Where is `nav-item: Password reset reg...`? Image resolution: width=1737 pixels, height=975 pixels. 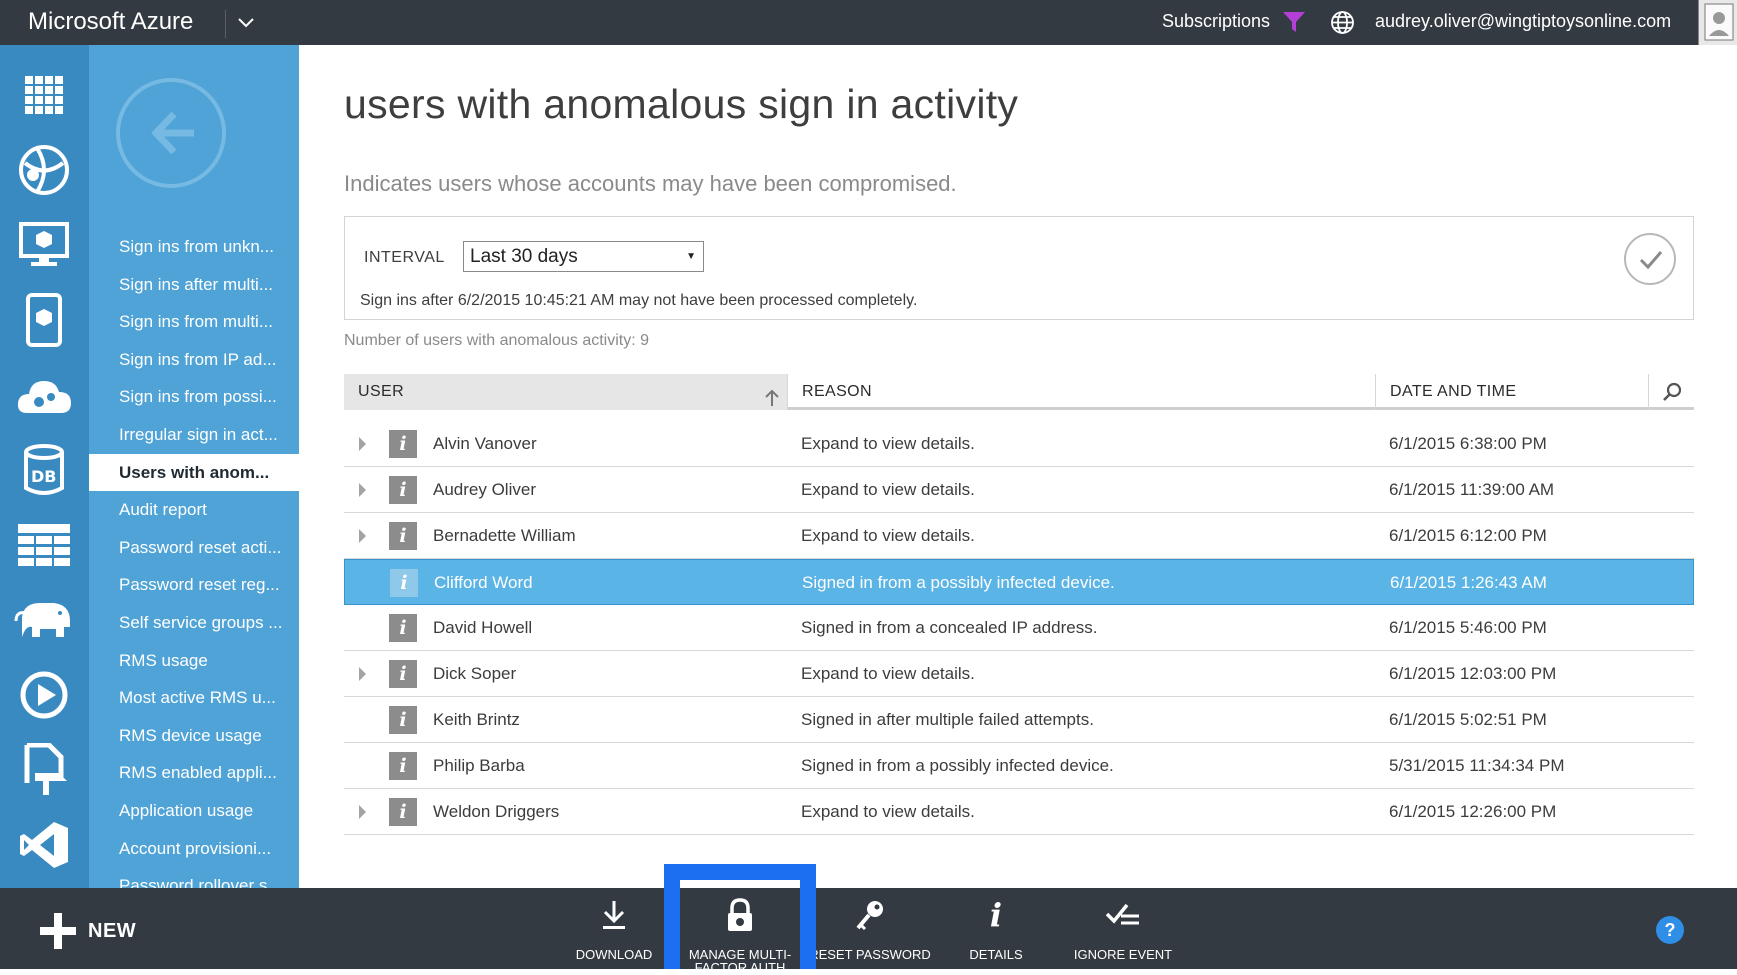 nav-item: Password reset reg... is located at coordinates (194, 585).